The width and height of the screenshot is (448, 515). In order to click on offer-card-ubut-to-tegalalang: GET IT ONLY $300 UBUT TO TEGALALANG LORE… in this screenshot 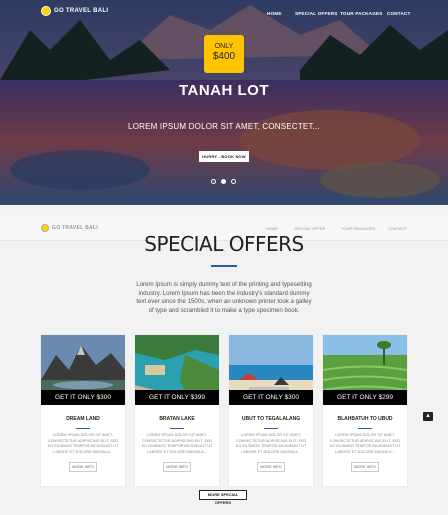, I will do `click(271, 410)`.